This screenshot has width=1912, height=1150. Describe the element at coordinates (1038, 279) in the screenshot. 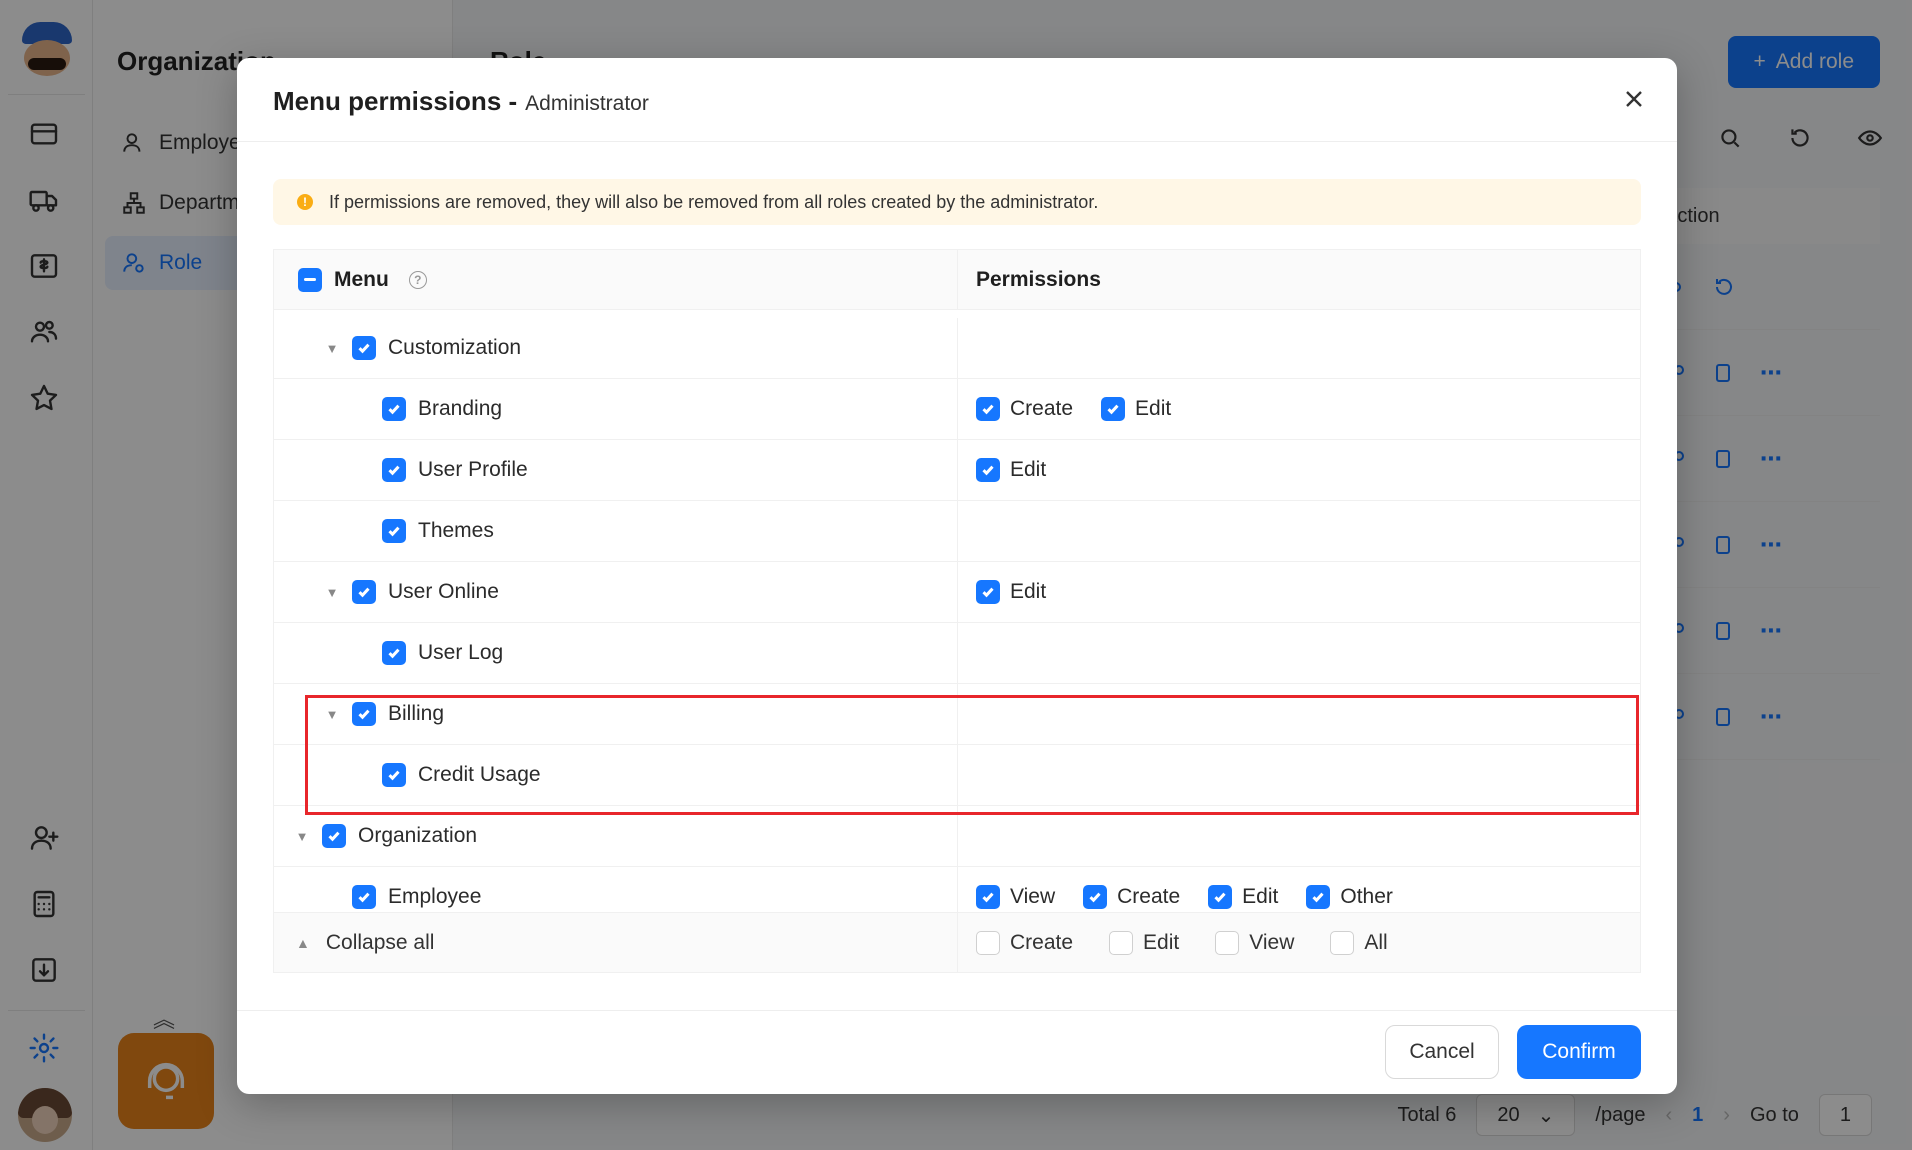

I see `permissions-column-header: Permissions` at that location.